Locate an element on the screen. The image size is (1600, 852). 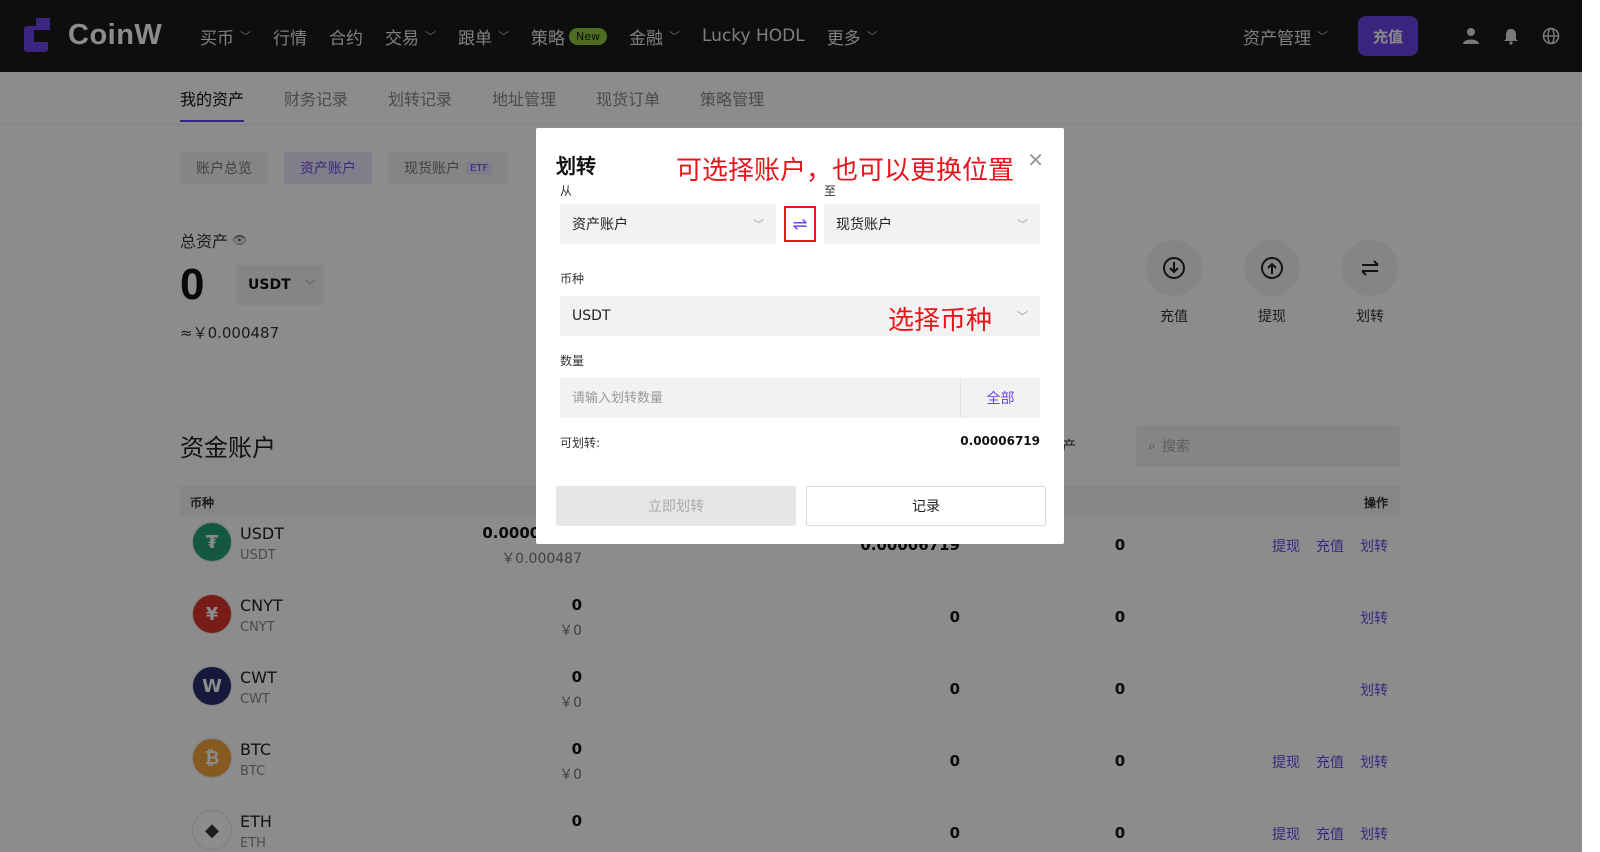
transfer-now-button: 立即划转 is located at coordinates (676, 506).